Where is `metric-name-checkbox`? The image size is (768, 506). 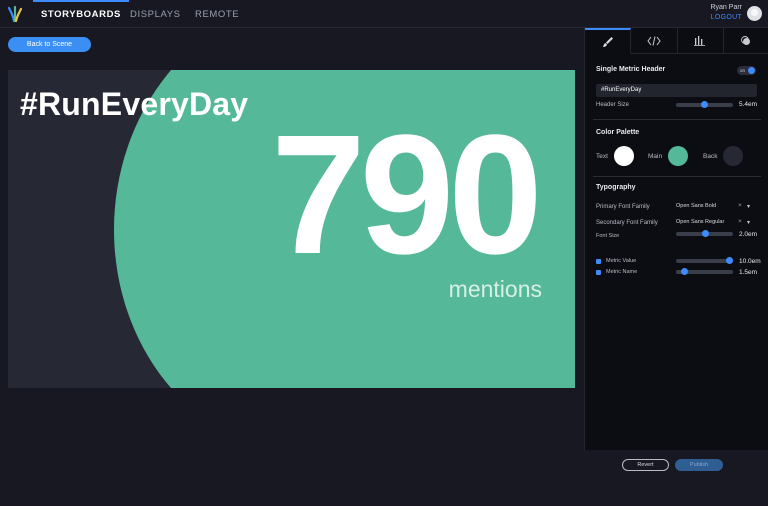 metric-name-checkbox is located at coordinates (598, 272).